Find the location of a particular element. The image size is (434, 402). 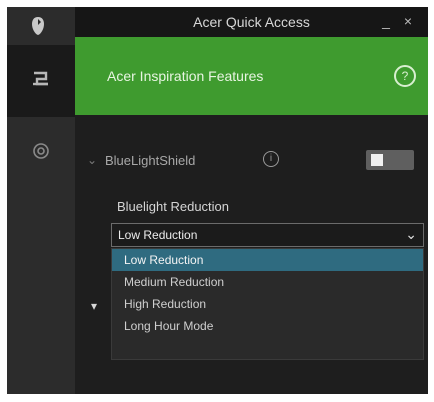

acer-logo-icon is located at coordinates (38, 26).